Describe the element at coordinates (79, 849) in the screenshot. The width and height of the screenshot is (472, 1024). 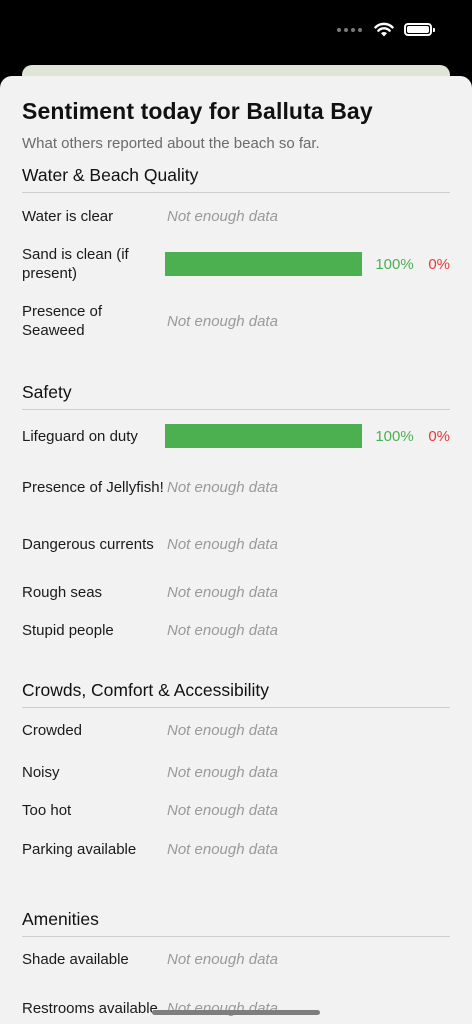
I see `item-label: Parking available` at that location.